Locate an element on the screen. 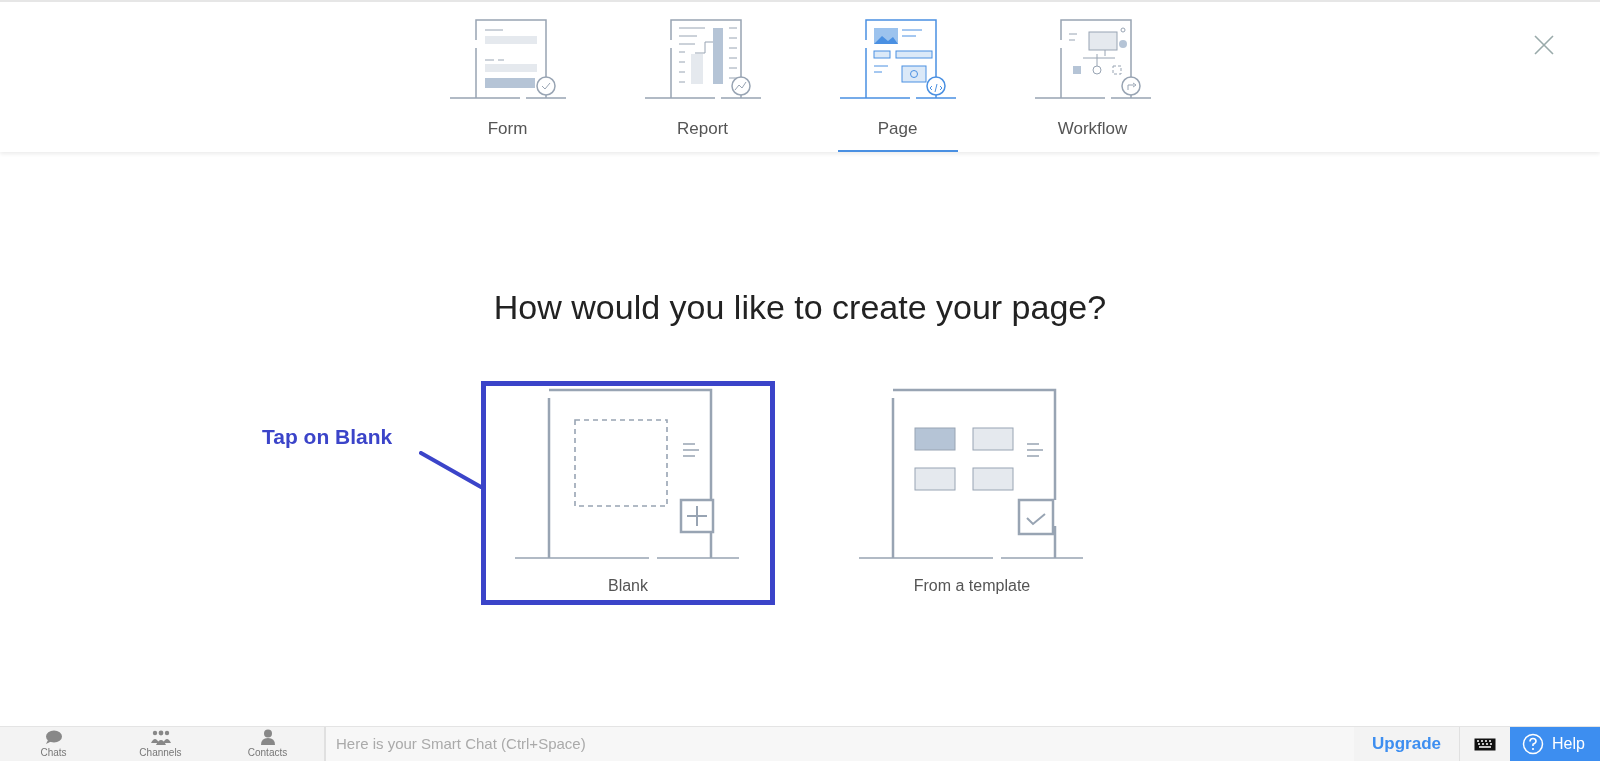 The height and width of the screenshot is (761, 1600). bottom-nav-button: Contacts is located at coordinates (267, 744).